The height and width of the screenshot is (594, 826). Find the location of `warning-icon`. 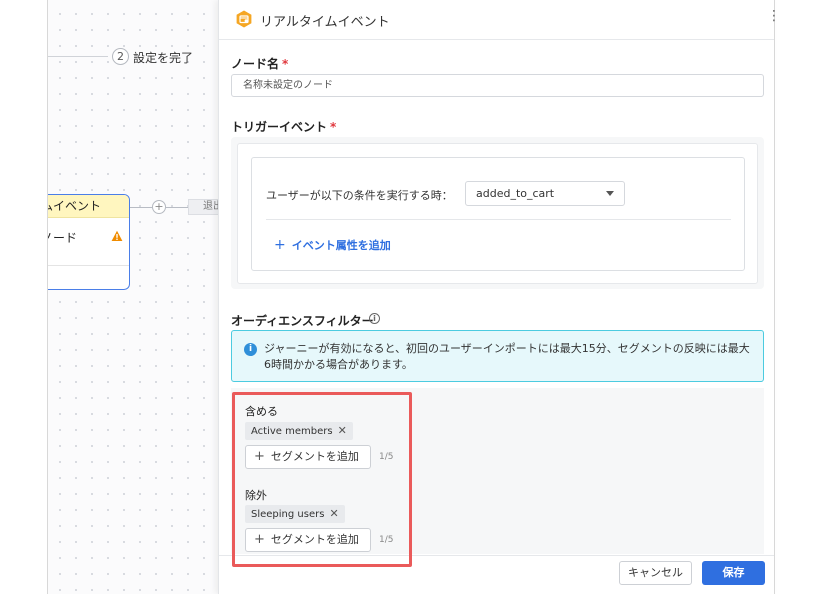

warning-icon is located at coordinates (117, 235).